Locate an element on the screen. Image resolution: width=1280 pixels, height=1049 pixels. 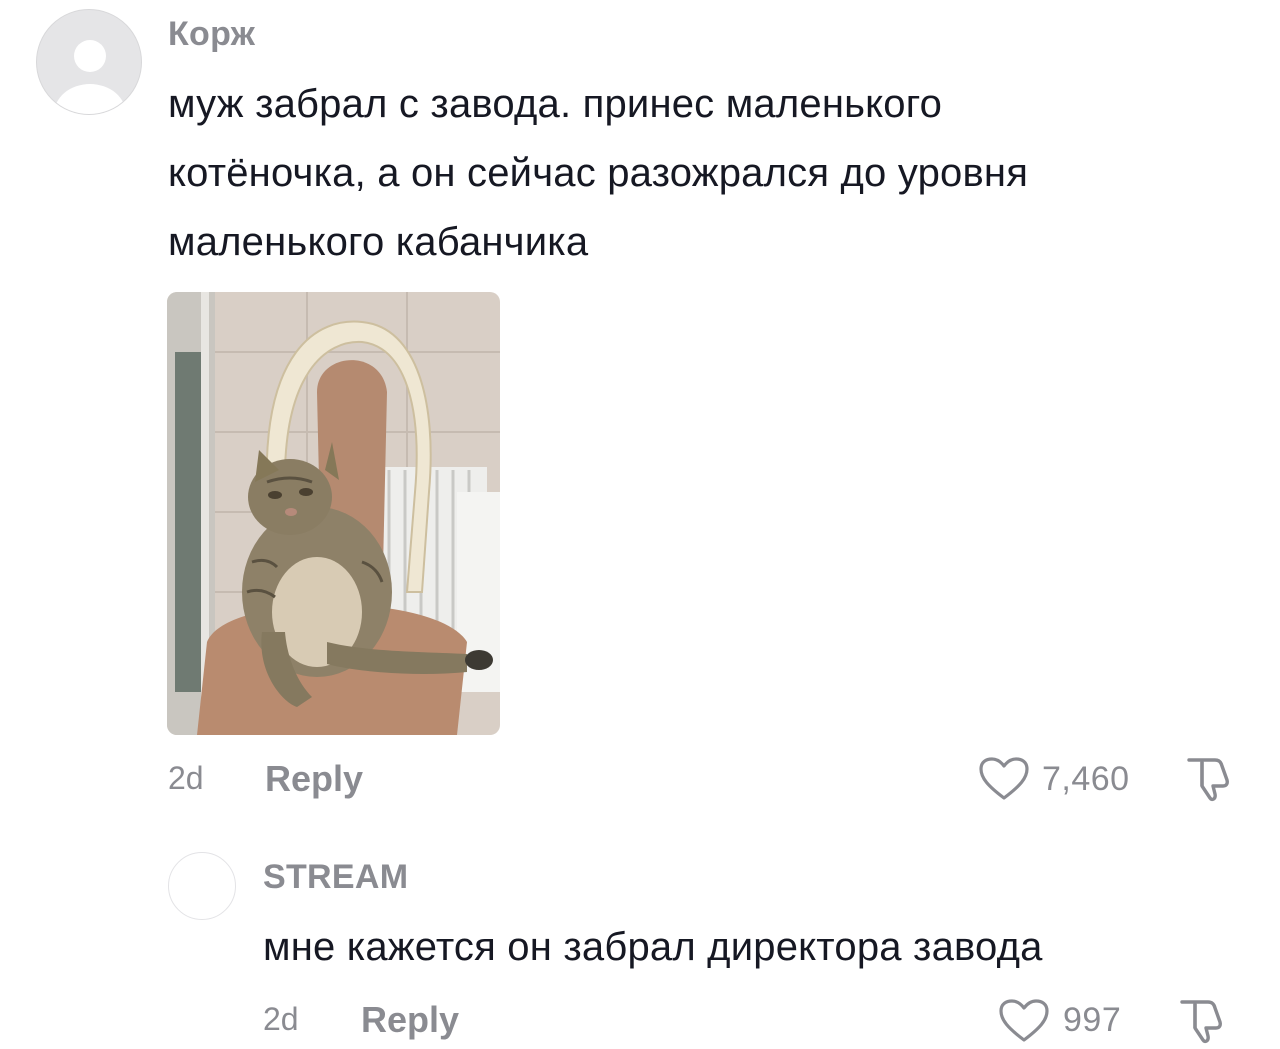
reply-button: Reply is located at coordinates (314, 779).